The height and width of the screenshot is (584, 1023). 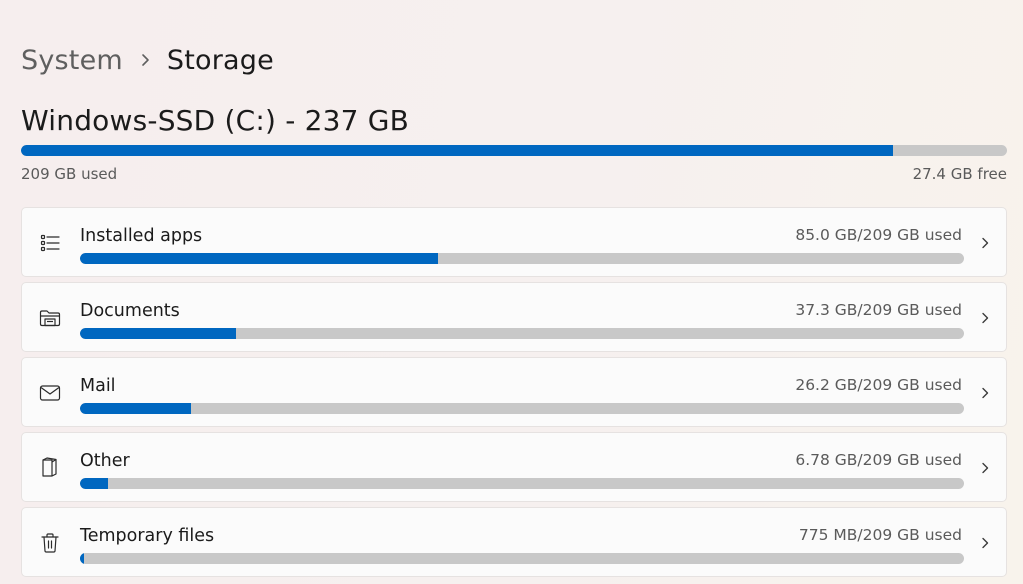 What do you see at coordinates (514, 542) in the screenshot?
I see `category-temporary-files: Temporary files 775 MB/209 GB used` at bounding box center [514, 542].